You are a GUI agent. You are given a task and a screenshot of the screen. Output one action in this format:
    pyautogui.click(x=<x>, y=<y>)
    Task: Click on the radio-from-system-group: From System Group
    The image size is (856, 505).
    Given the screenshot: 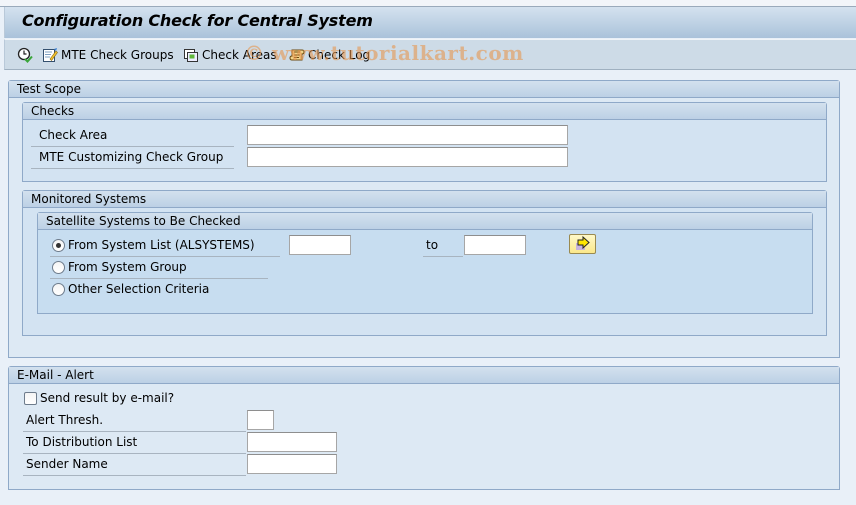 What is the action you would take?
    pyautogui.click(x=119, y=267)
    